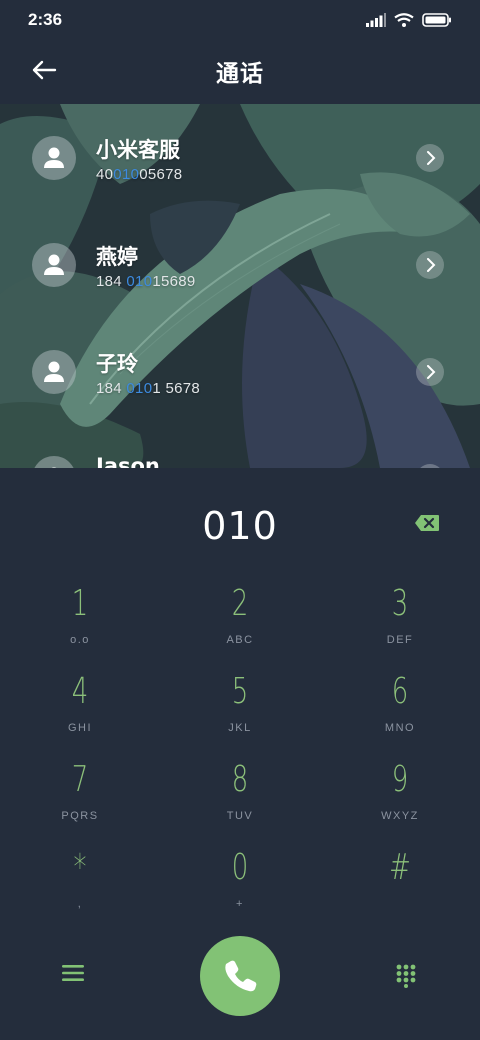 Image resolution: width=480 pixels, height=1040 pixels. Describe the element at coordinates (80, 626) in the screenshot. I see `key-1: 1 ᴏ.ᴏ` at that location.